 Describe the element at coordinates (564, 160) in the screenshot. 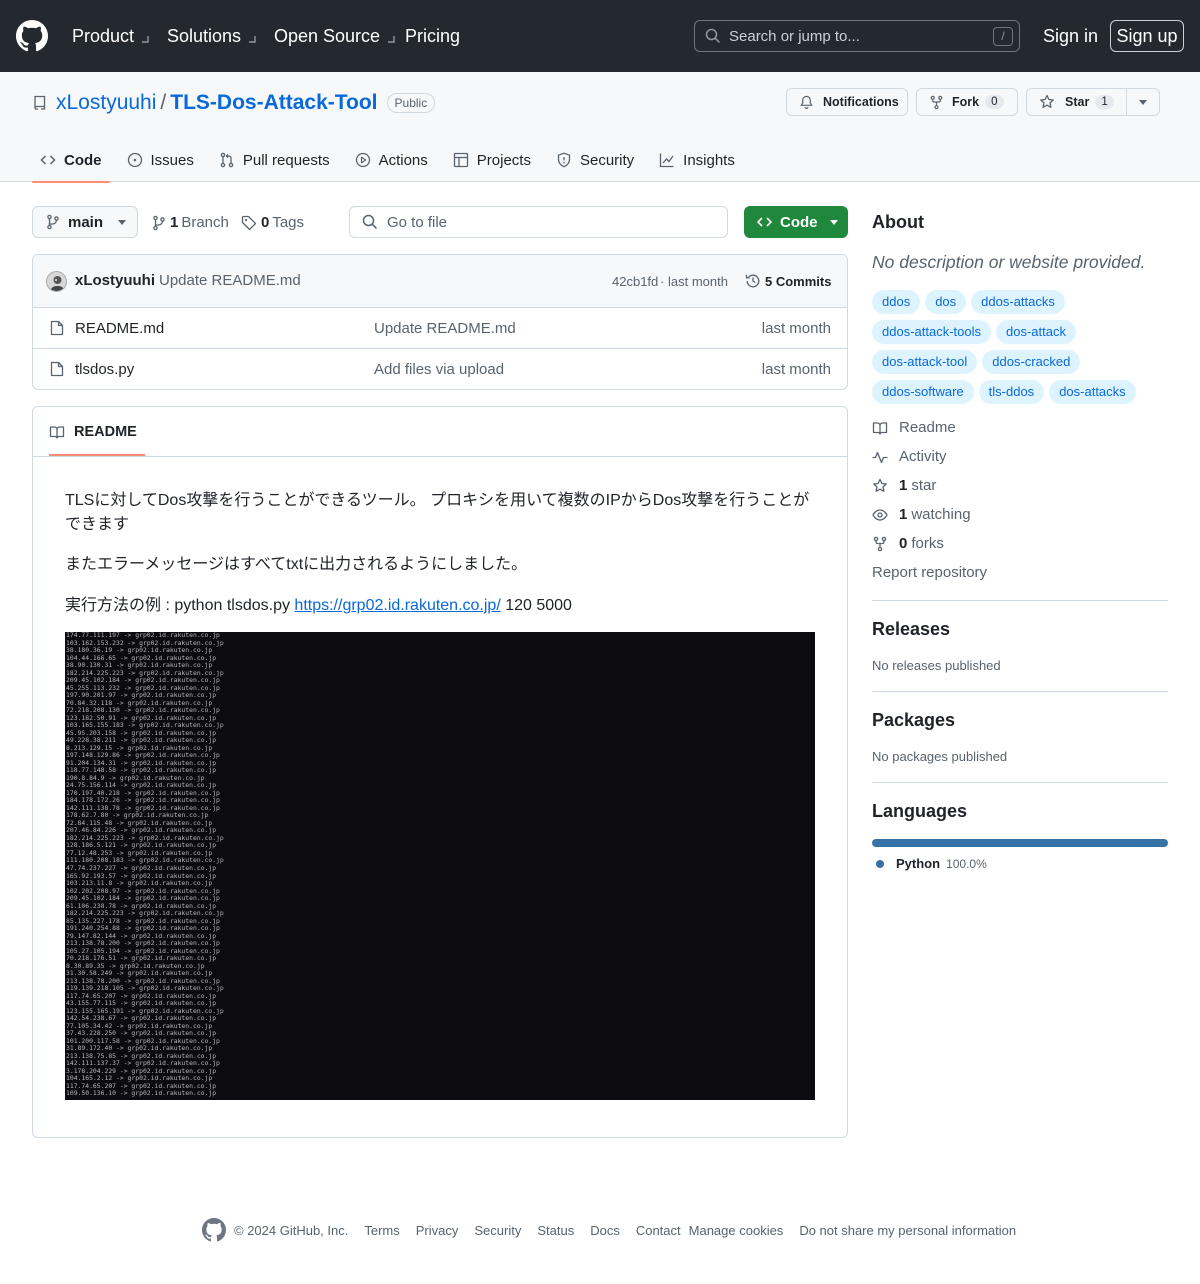

I see `shield-icon` at that location.